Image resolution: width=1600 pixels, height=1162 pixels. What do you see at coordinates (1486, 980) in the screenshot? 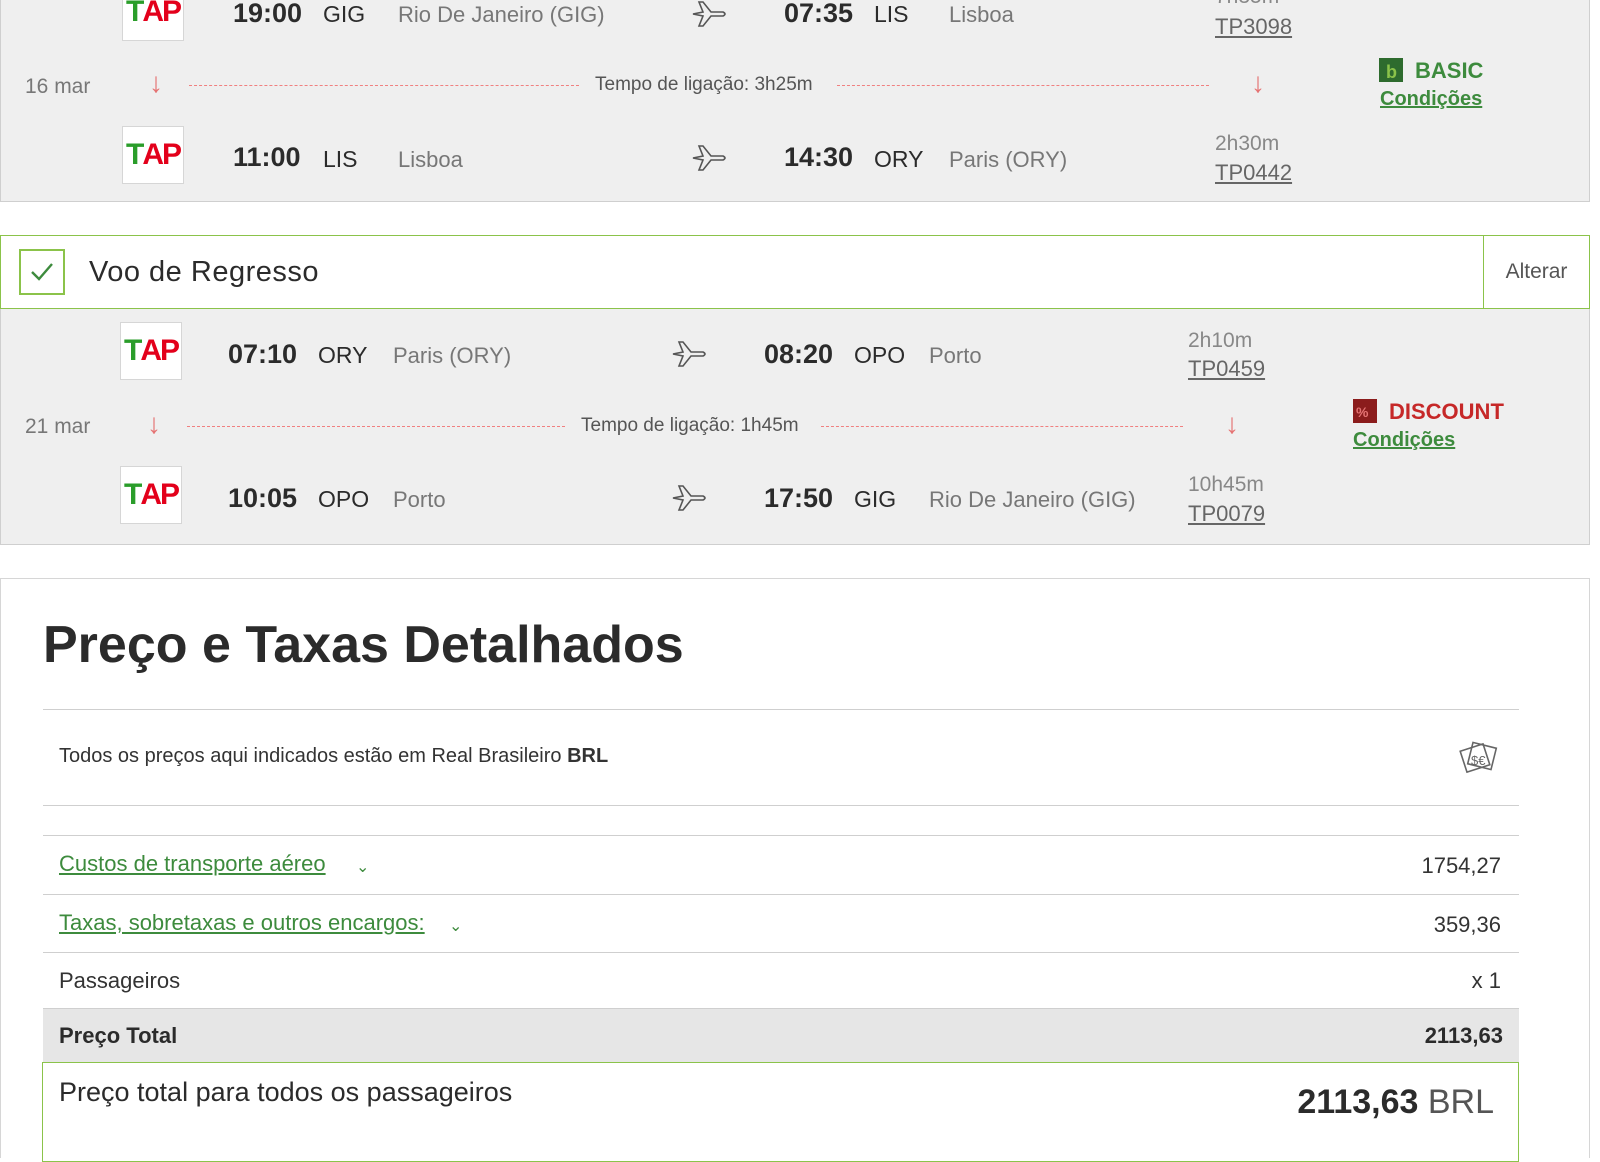
I see `passengers-value: x 1` at bounding box center [1486, 980].